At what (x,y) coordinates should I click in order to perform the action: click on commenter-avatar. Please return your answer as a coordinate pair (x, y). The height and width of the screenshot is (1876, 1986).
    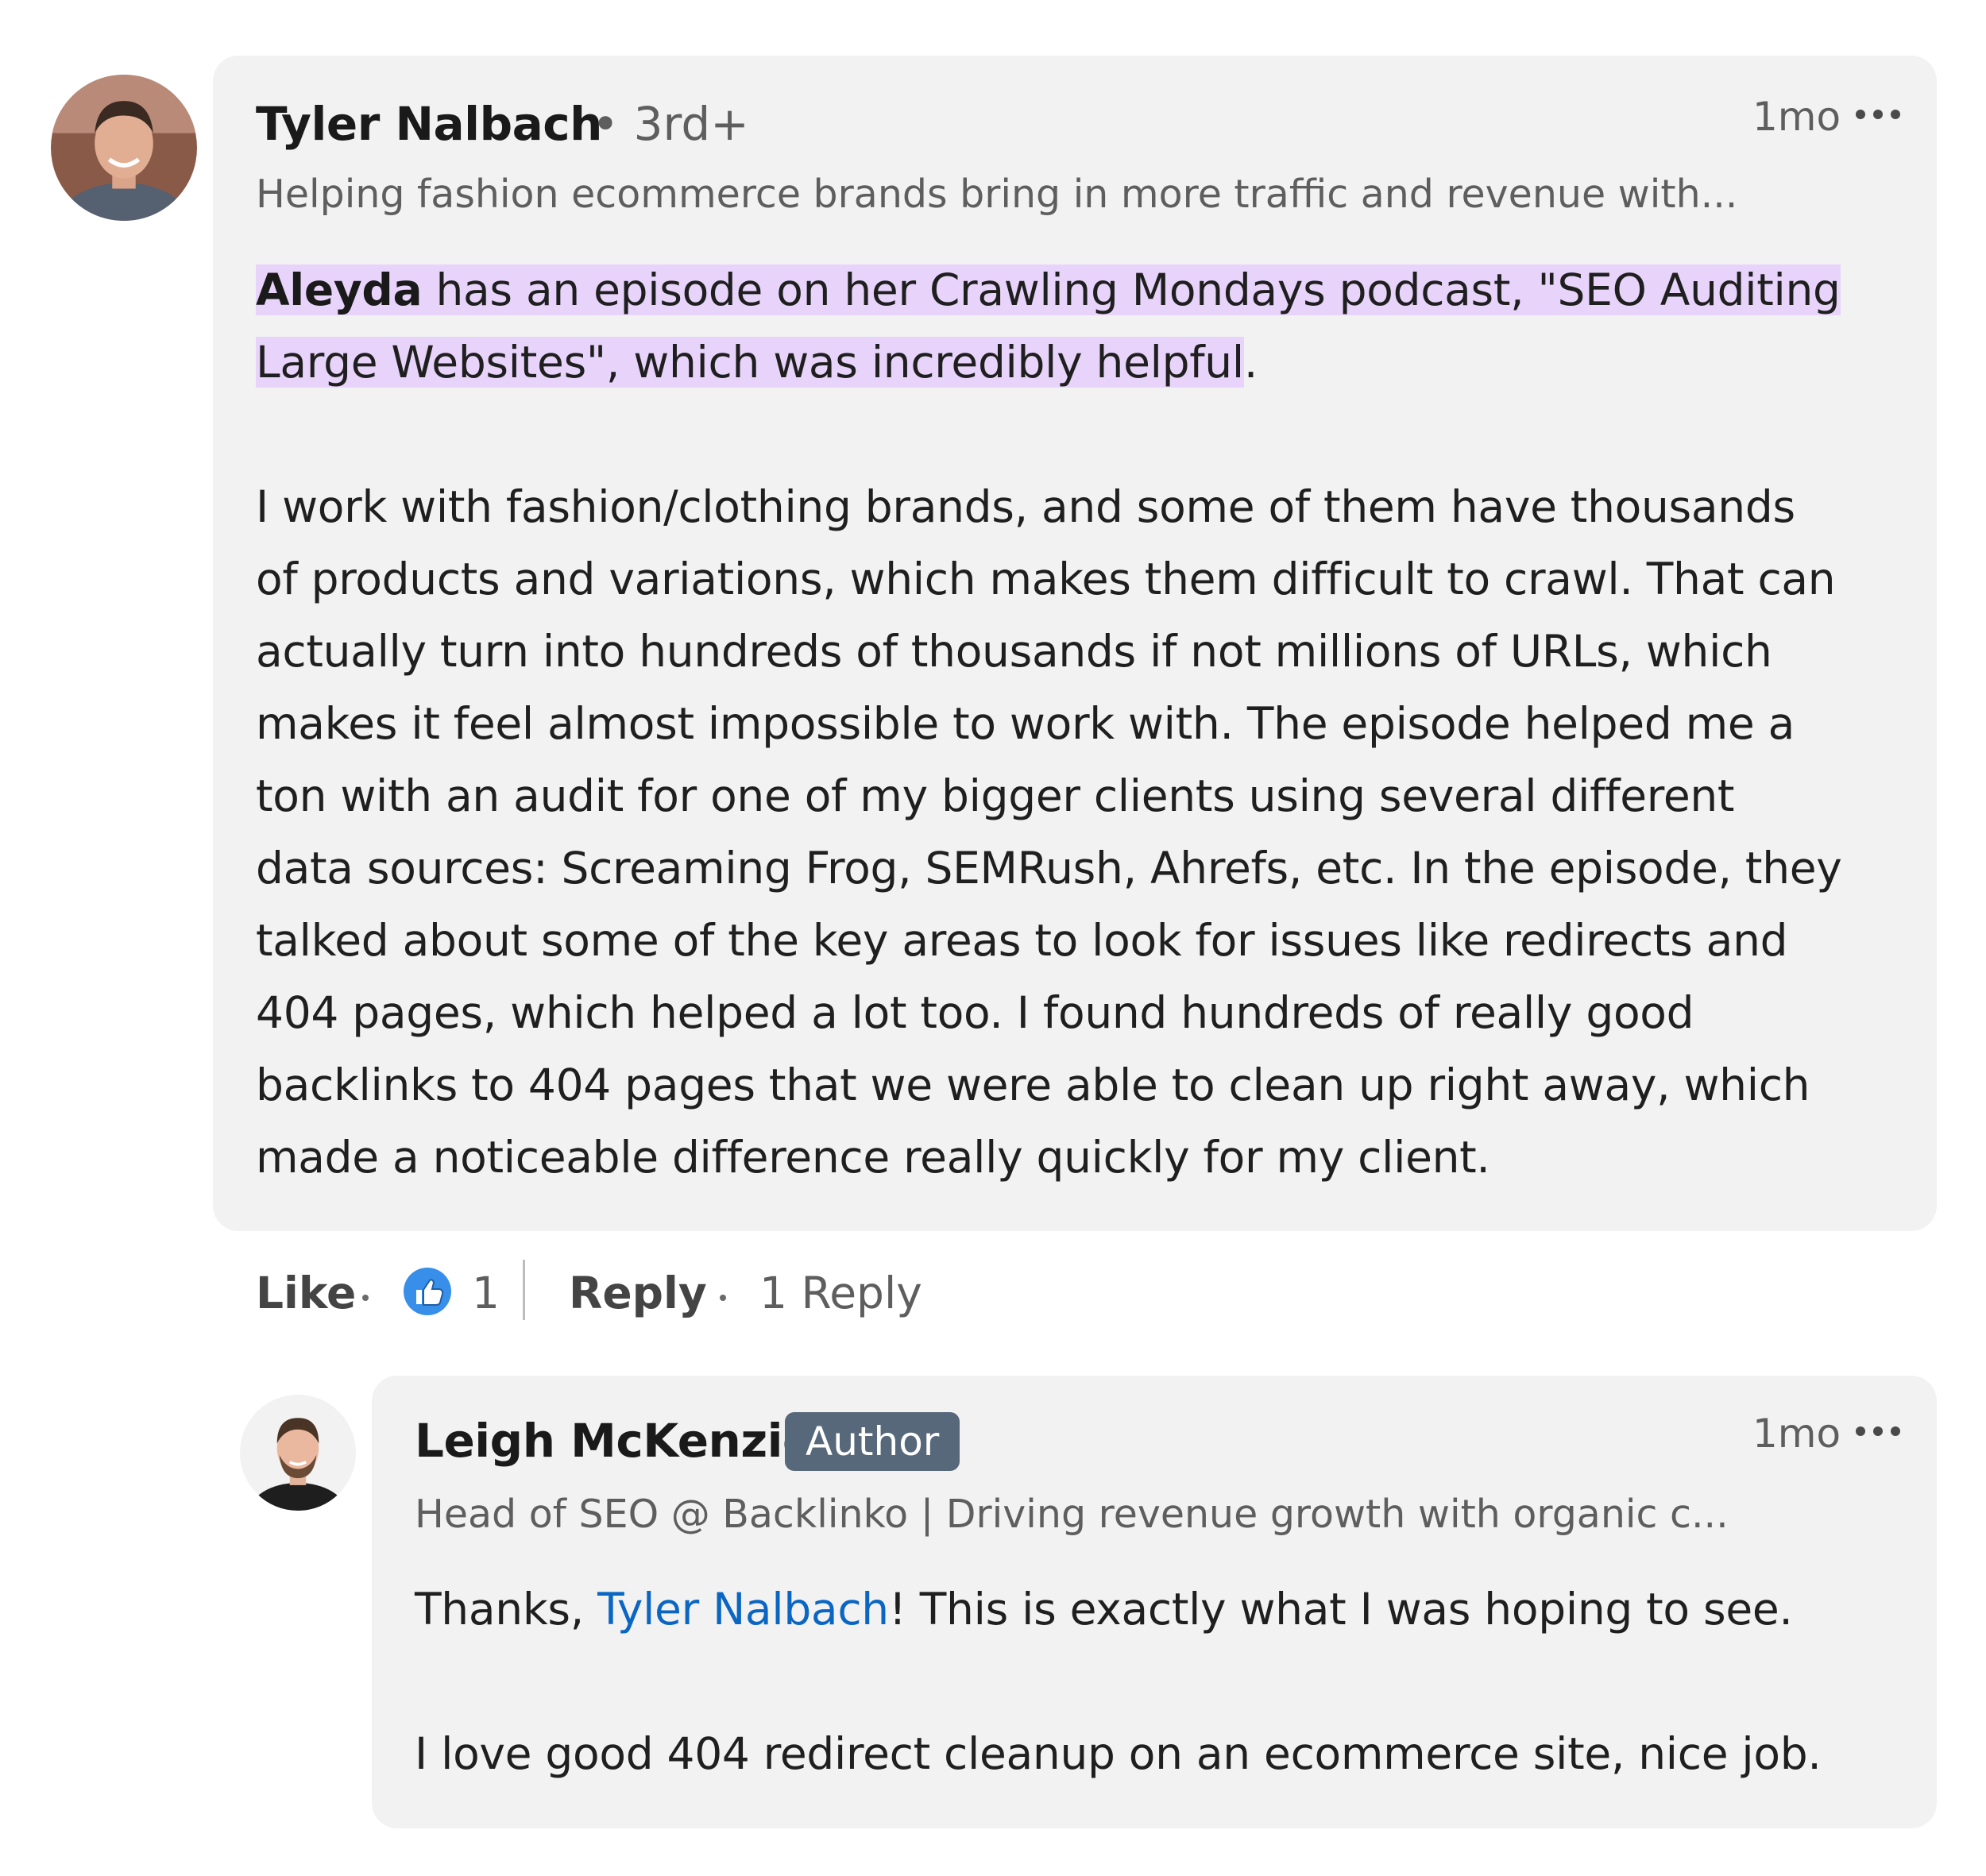
    Looking at the image, I should click on (124, 148).